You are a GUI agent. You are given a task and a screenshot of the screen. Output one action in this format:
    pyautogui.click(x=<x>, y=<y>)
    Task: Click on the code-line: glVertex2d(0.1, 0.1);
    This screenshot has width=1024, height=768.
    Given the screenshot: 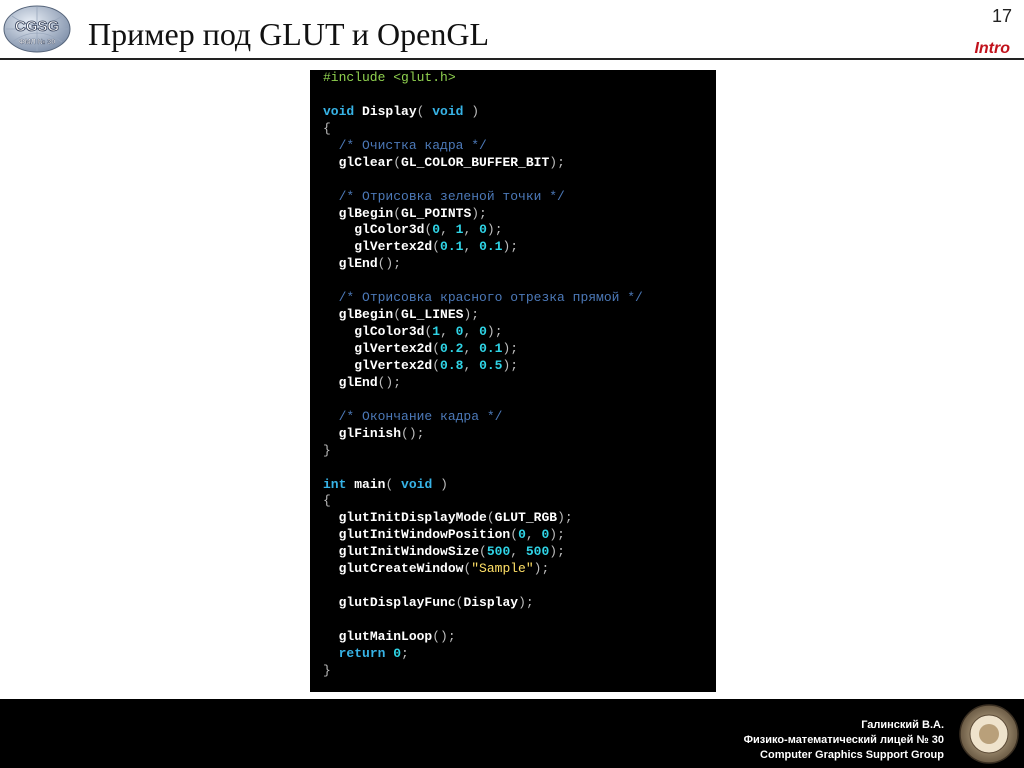 What is the action you would take?
    pyautogui.click(x=436, y=247)
    